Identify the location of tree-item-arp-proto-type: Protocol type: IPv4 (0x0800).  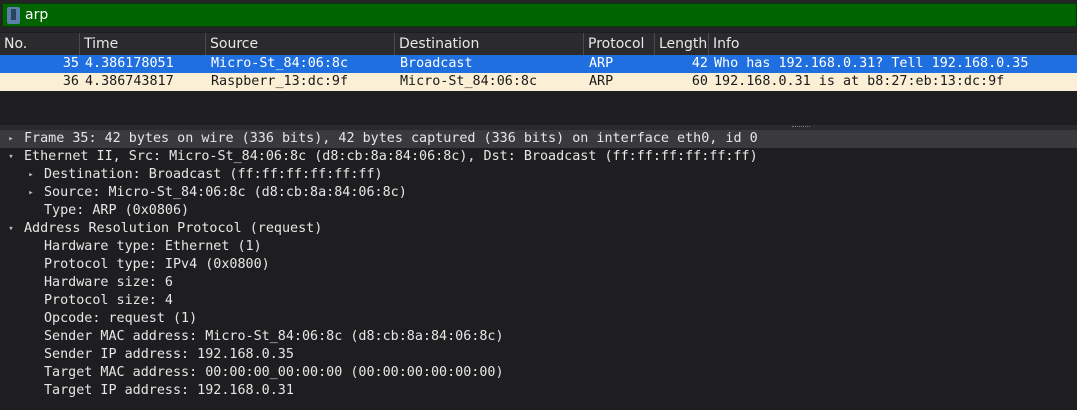
(538, 265).